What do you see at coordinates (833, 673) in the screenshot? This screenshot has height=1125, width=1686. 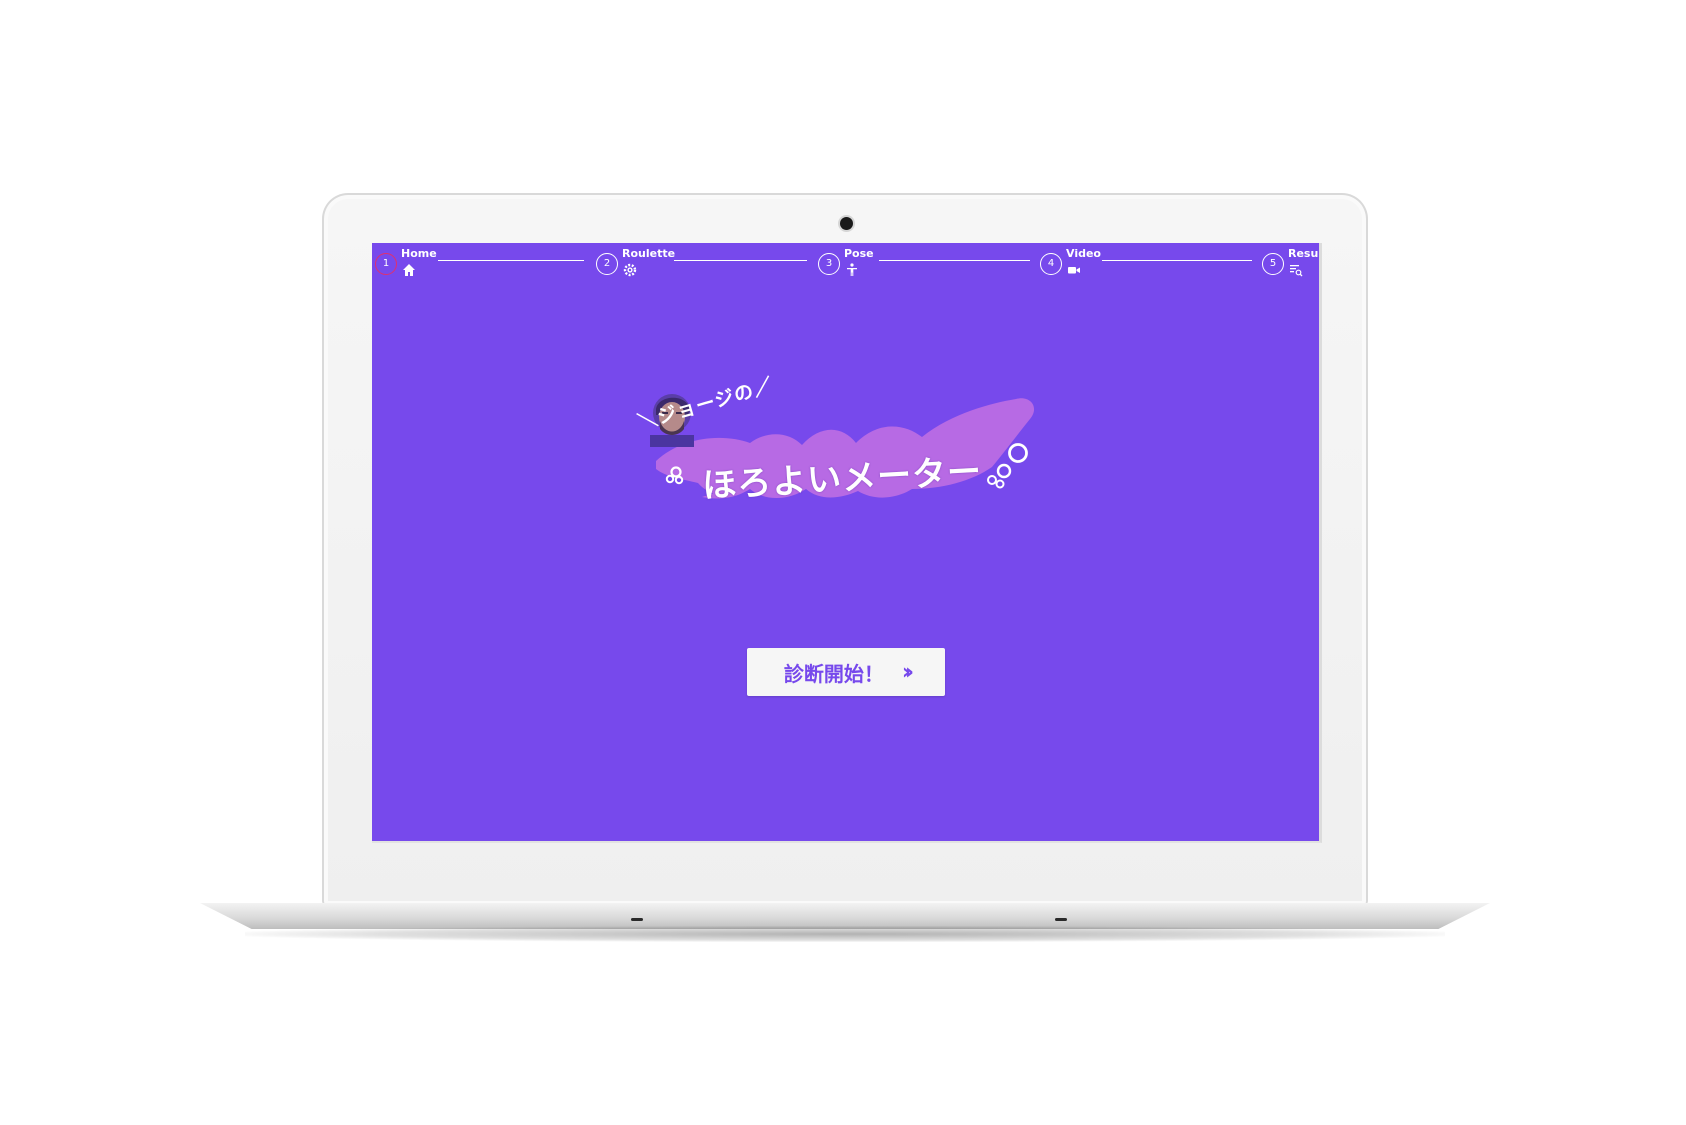 I see `start-button-label: 診断開始！` at bounding box center [833, 673].